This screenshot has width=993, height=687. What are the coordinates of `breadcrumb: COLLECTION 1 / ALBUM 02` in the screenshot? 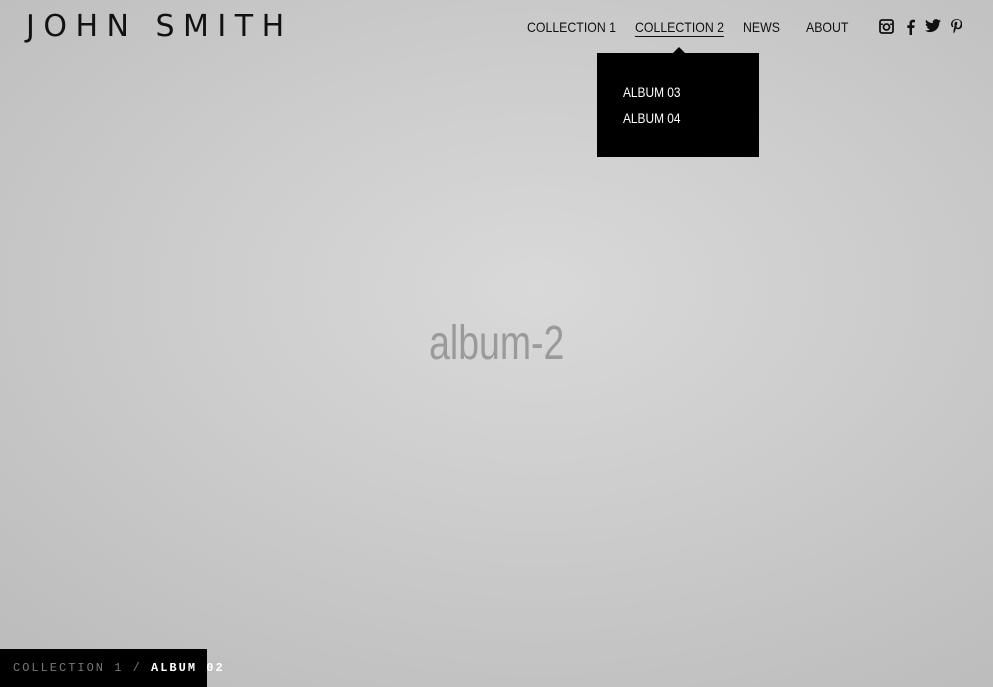 It's located at (111, 668).